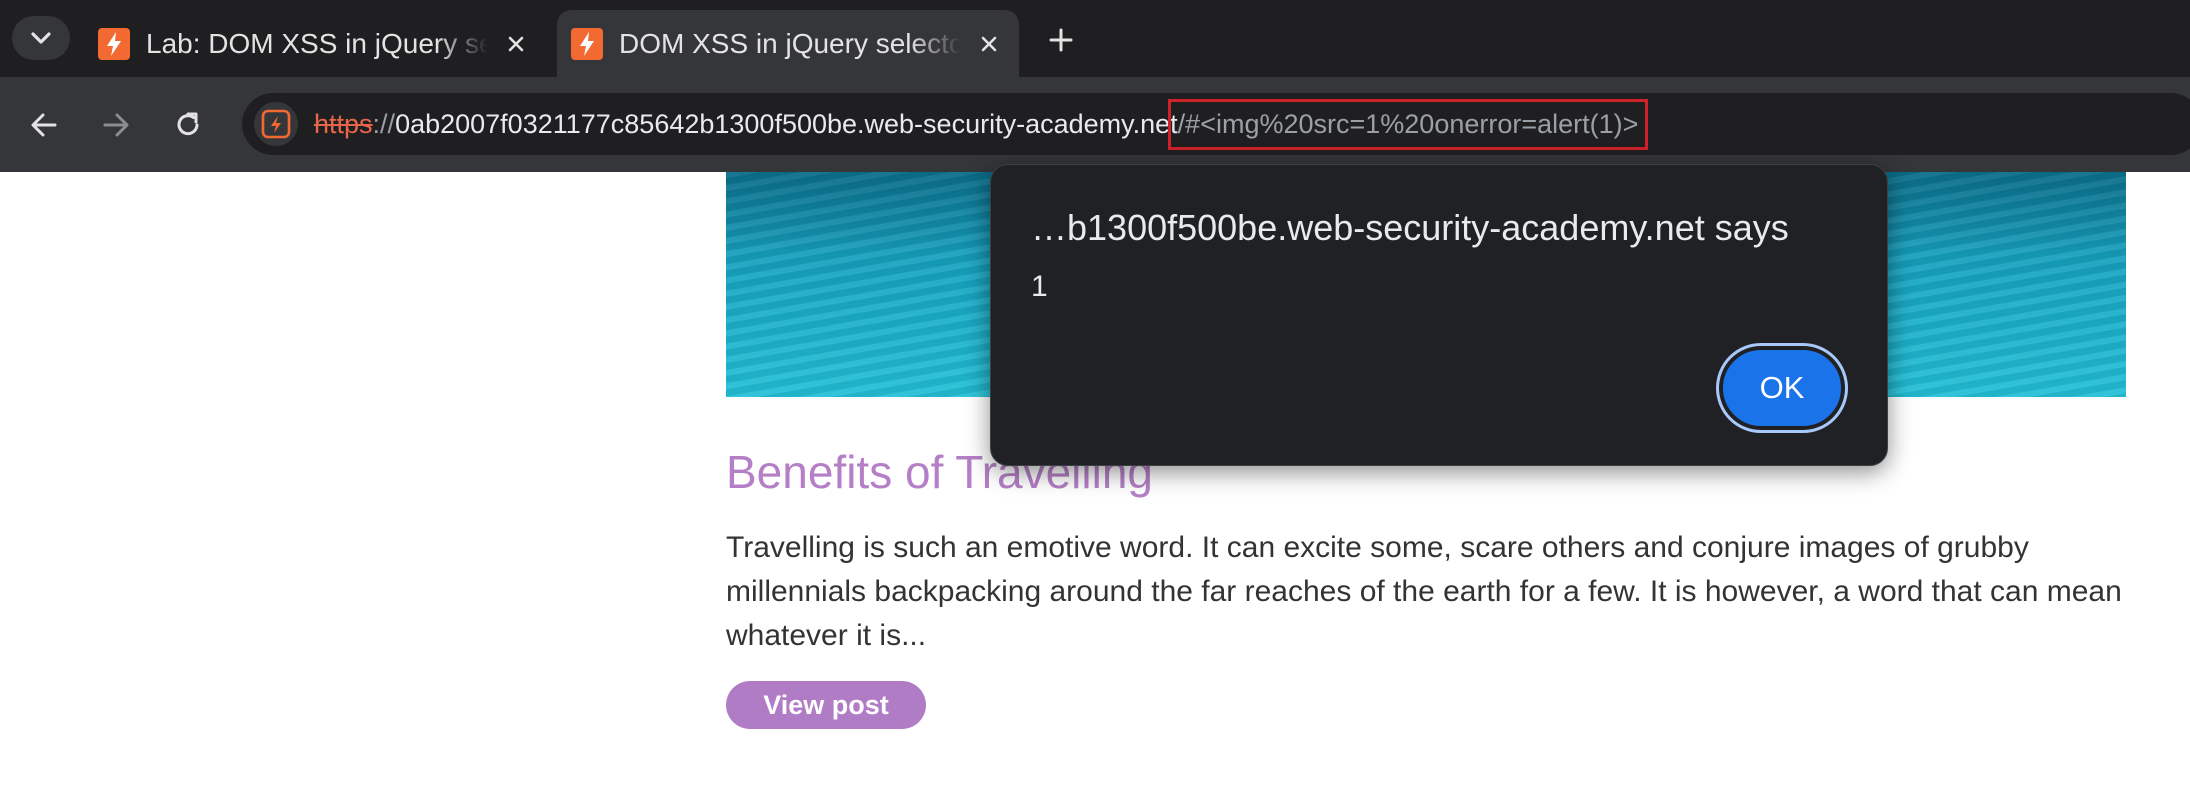 This screenshot has width=2190, height=801. I want to click on url-scheme: https, so click(343, 123).